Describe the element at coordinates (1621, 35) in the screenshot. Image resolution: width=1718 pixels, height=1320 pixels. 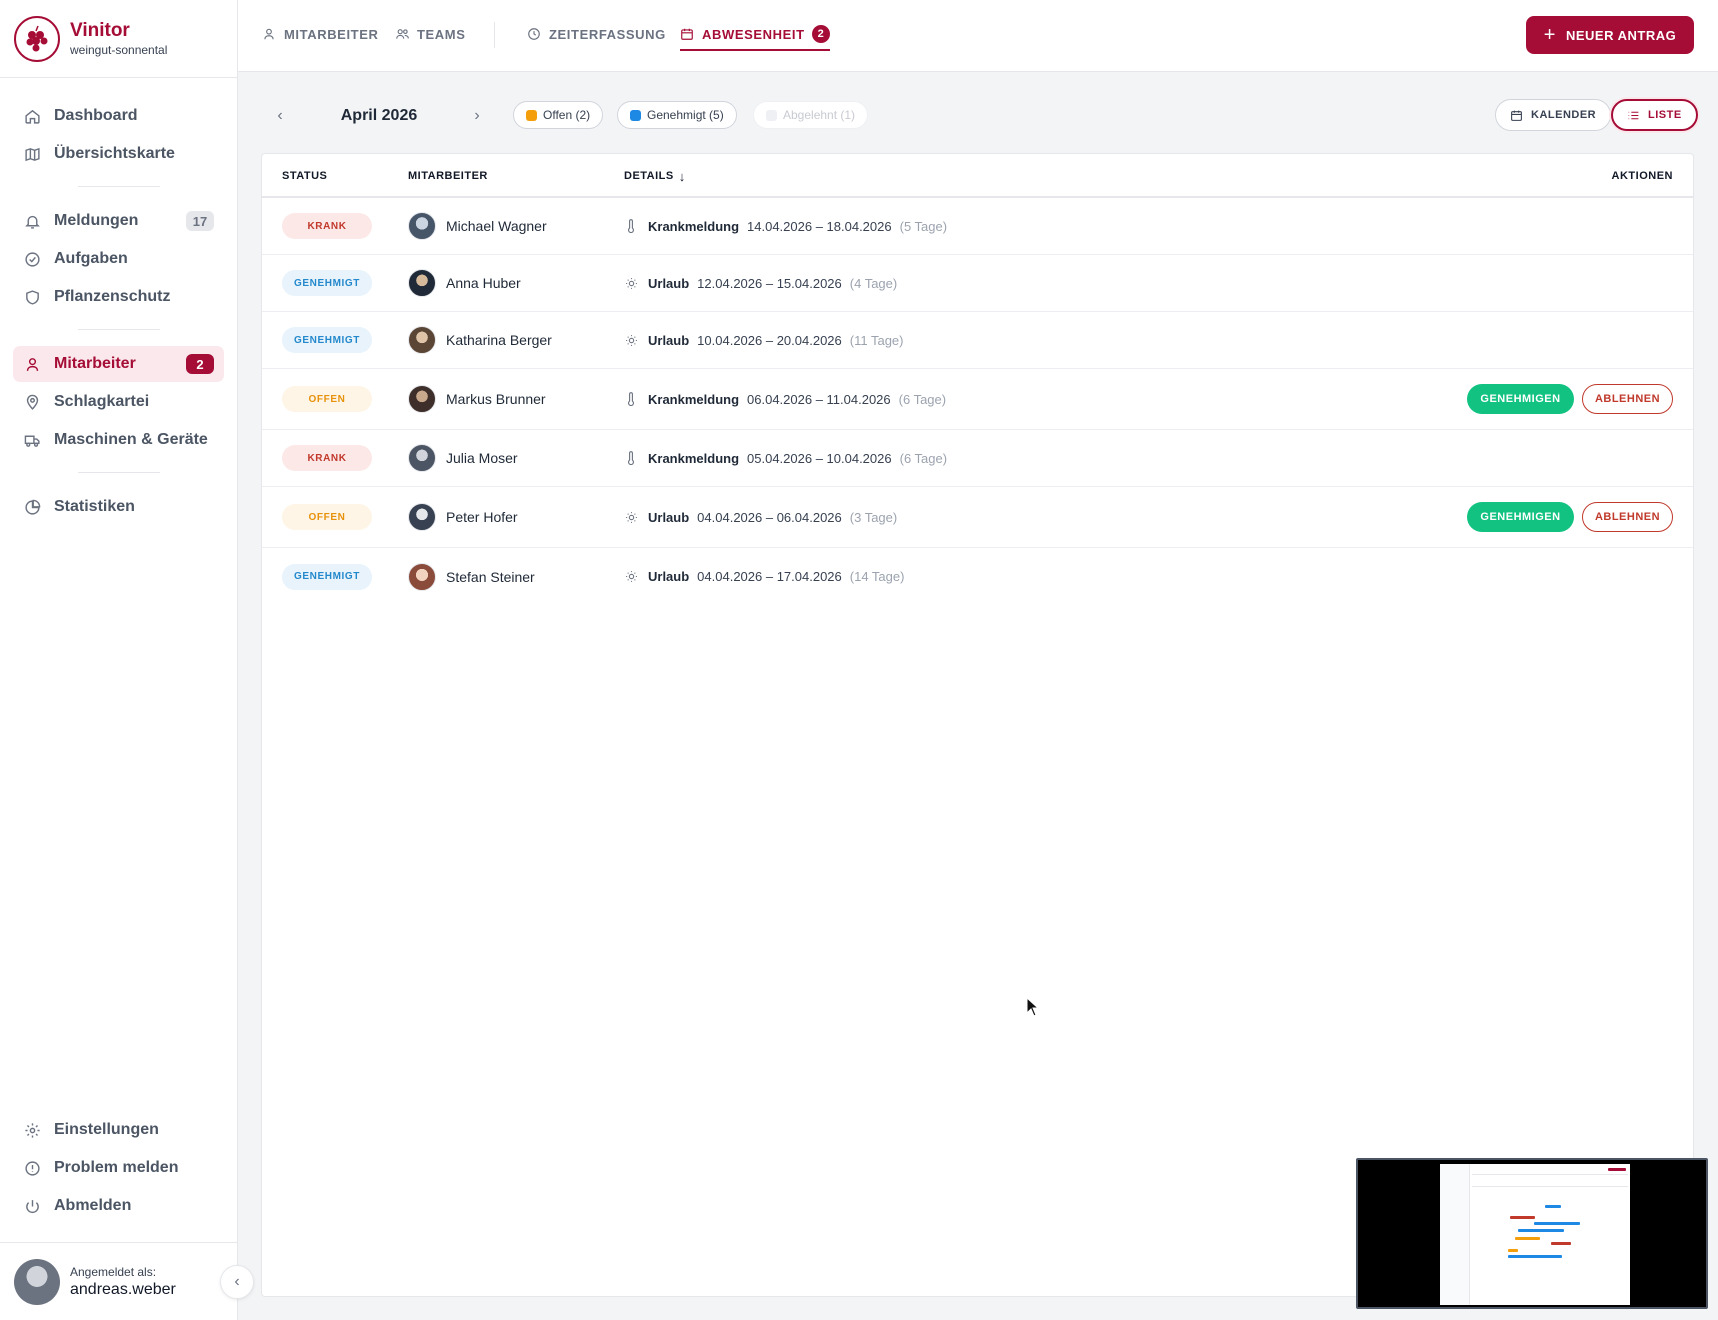
I see `new-request-label: NEUER ANTRAG` at that location.